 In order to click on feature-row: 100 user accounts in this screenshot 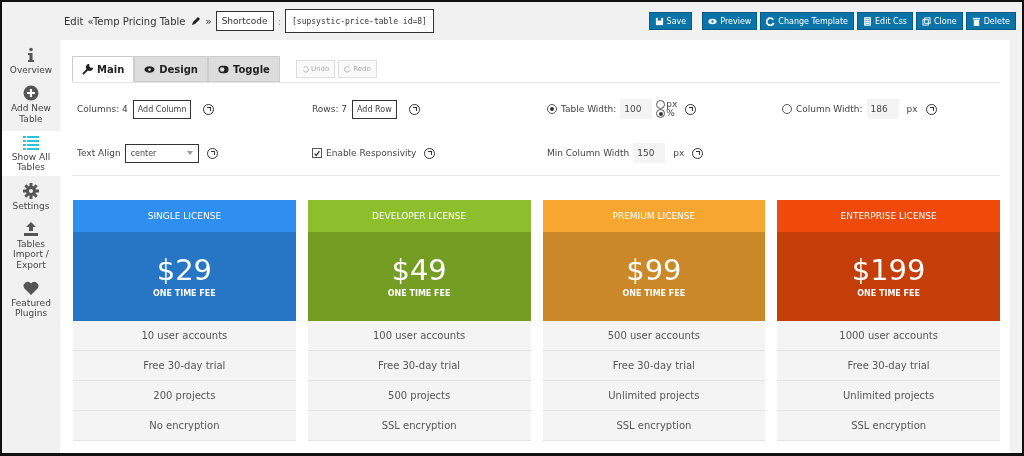, I will do `click(419, 336)`.